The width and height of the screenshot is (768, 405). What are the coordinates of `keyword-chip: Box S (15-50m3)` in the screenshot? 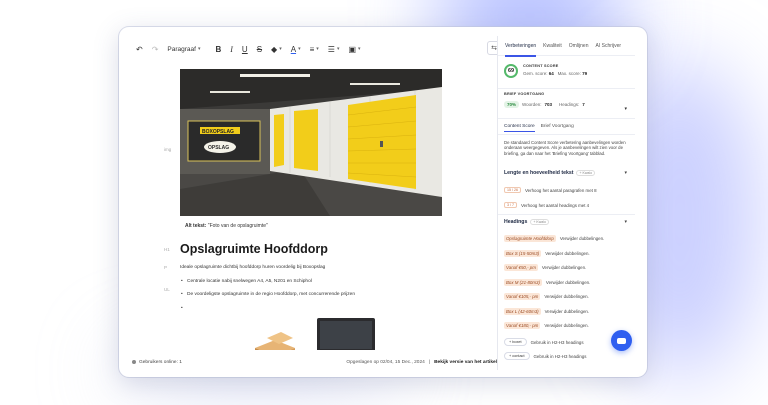 It's located at (523, 253).